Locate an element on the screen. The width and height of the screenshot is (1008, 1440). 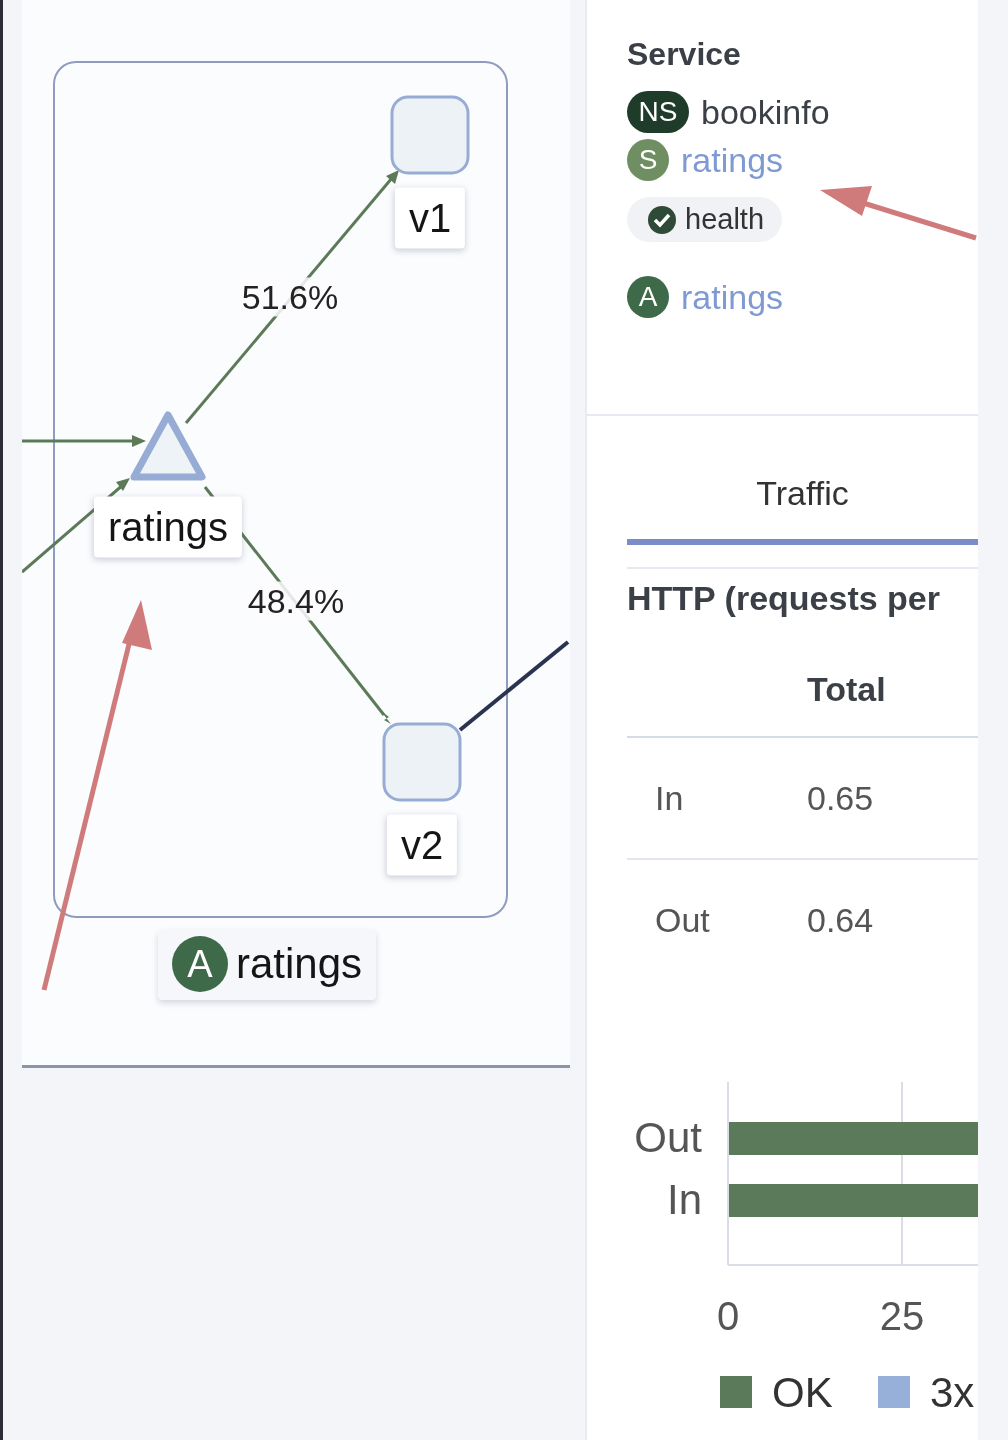
namespace-badge: NS is located at coordinates (658, 112).